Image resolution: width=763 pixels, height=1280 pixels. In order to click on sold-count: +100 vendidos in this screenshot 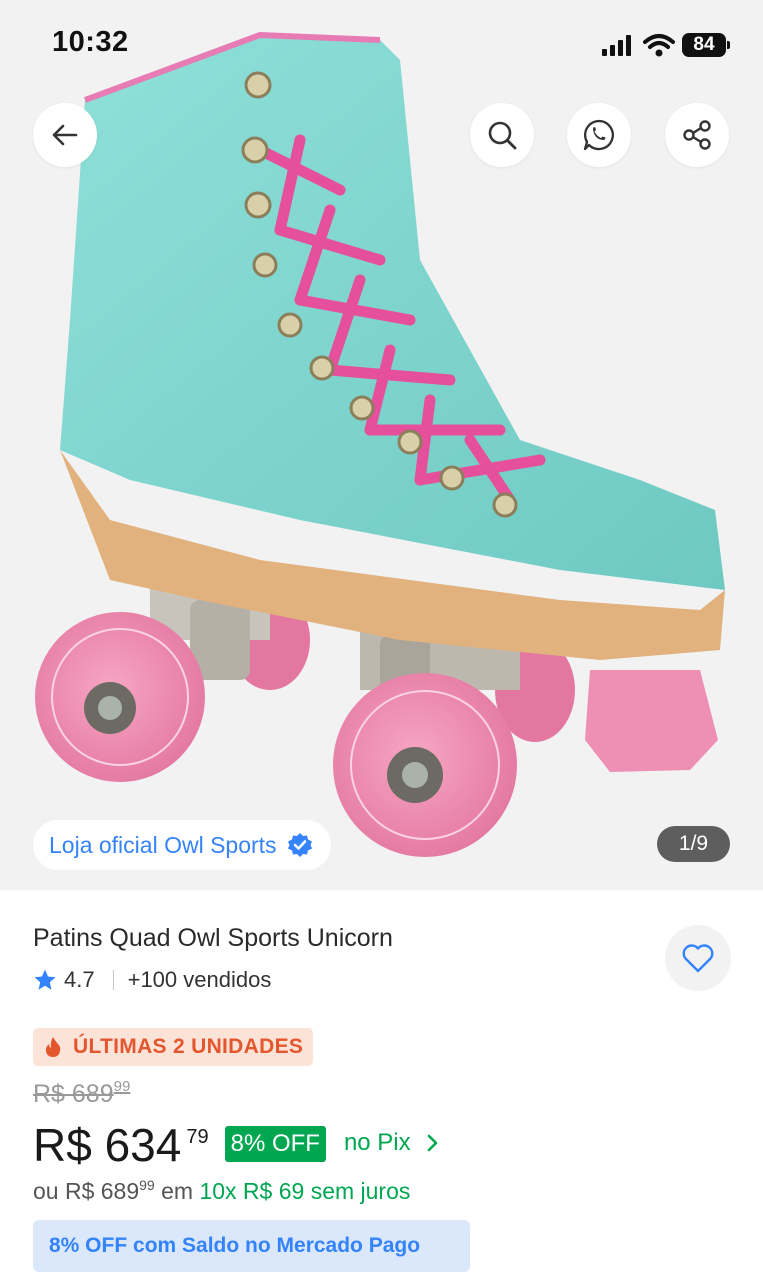, I will do `click(199, 979)`.